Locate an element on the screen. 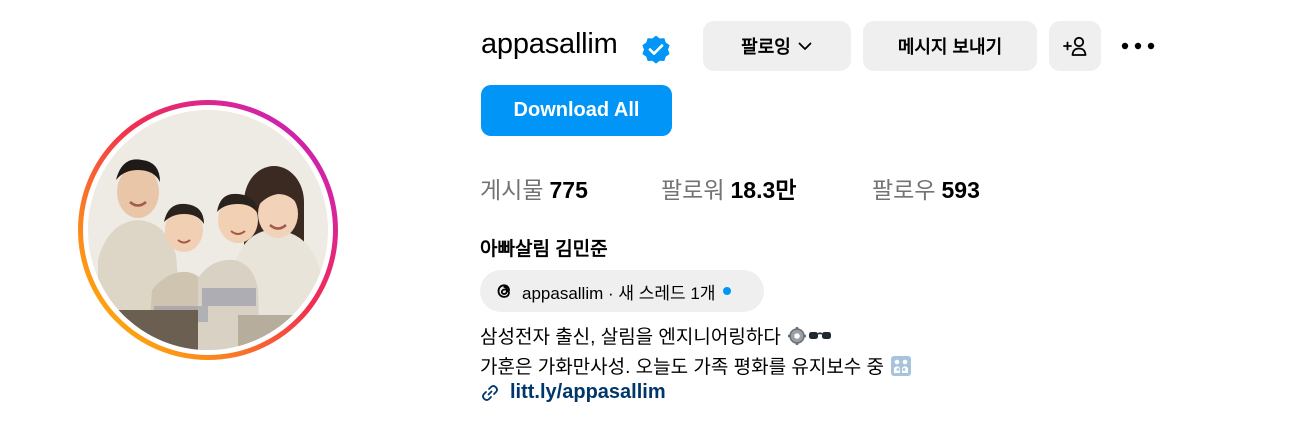 Image resolution: width=1290 pixels, height=432 pixels. avatar-family-photo is located at coordinates (208, 230).